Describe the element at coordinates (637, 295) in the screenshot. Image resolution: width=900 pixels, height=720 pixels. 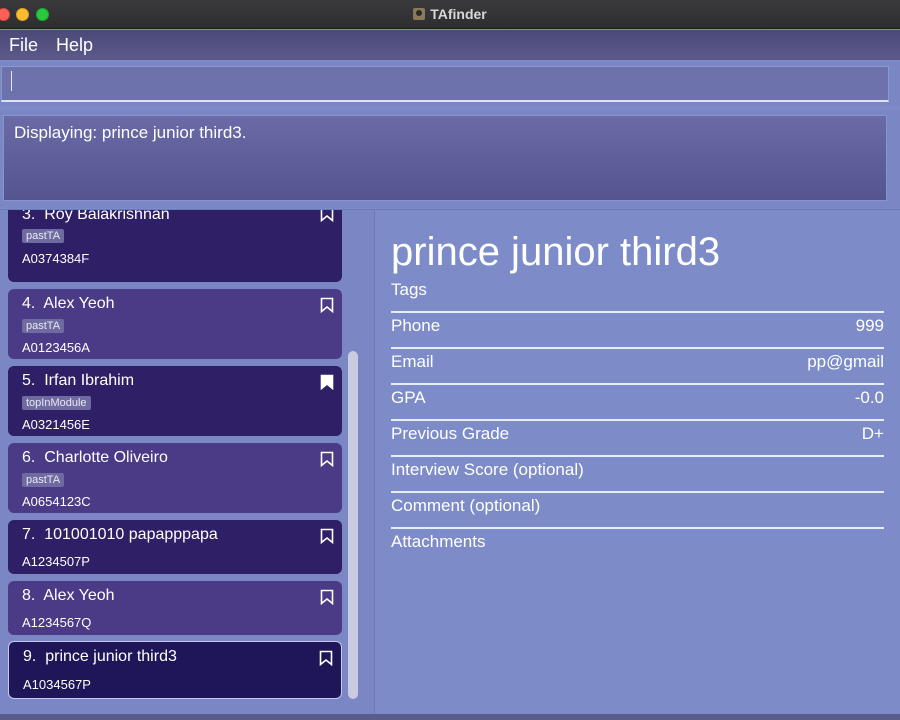
I see `detail-field-tags: Tags` at that location.